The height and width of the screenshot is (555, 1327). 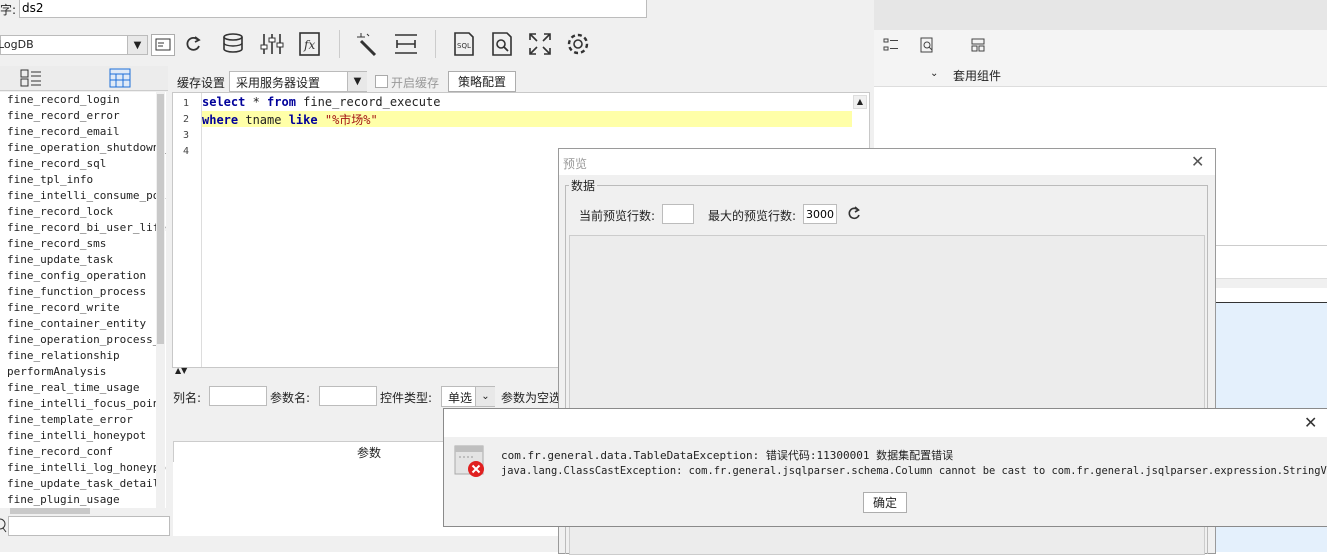 I want to click on max-rows-input, so click(x=820, y=214).